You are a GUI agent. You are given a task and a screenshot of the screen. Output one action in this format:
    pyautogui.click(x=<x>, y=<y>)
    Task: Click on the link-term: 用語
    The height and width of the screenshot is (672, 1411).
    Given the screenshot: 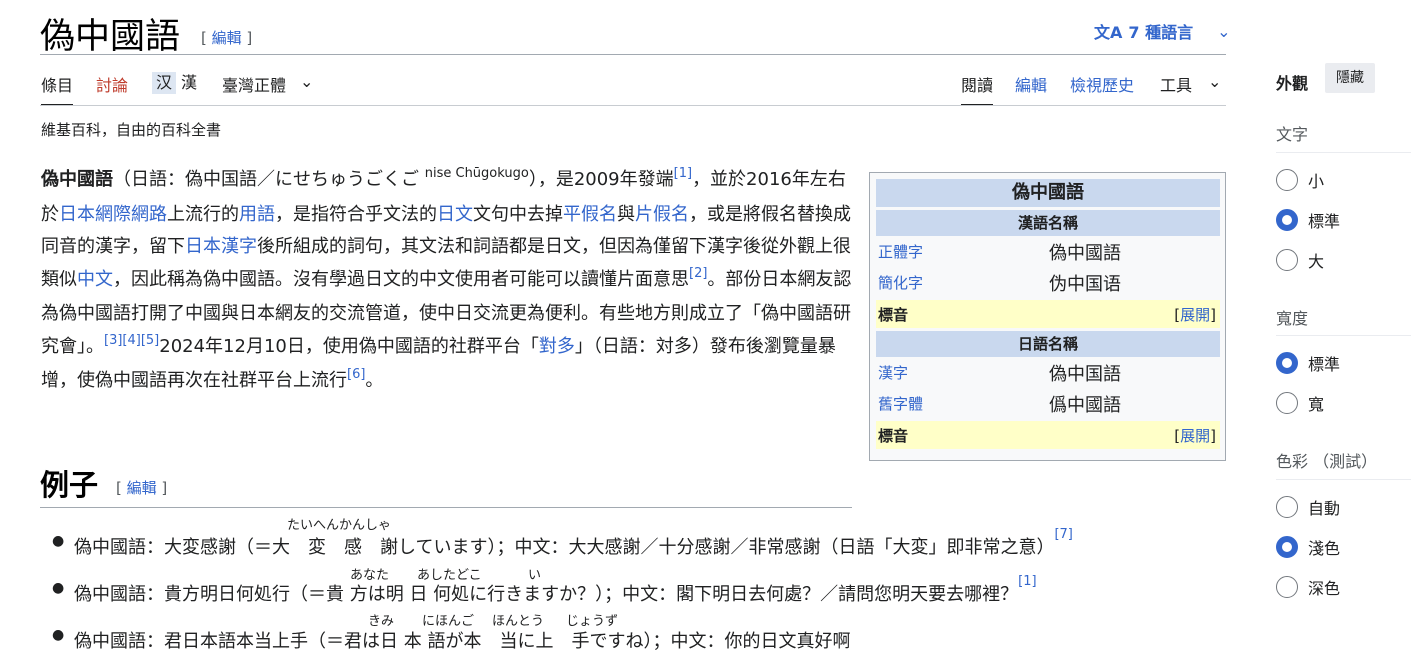 What is the action you would take?
    pyautogui.click(x=257, y=214)
    